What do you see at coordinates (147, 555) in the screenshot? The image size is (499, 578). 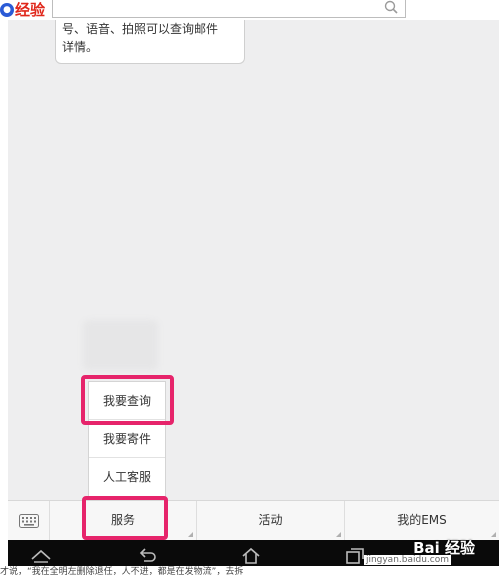 I see `back-icon` at bounding box center [147, 555].